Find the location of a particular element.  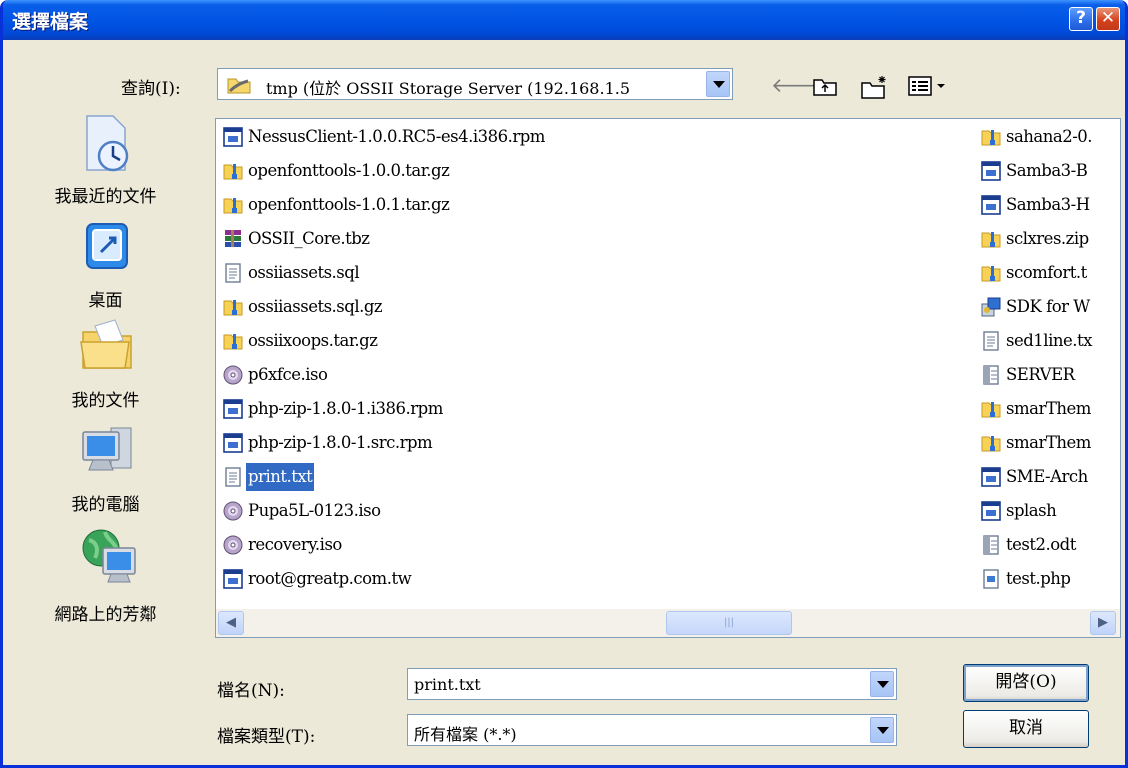

place-network: 網路上的芳鄰 is located at coordinates (105, 573).